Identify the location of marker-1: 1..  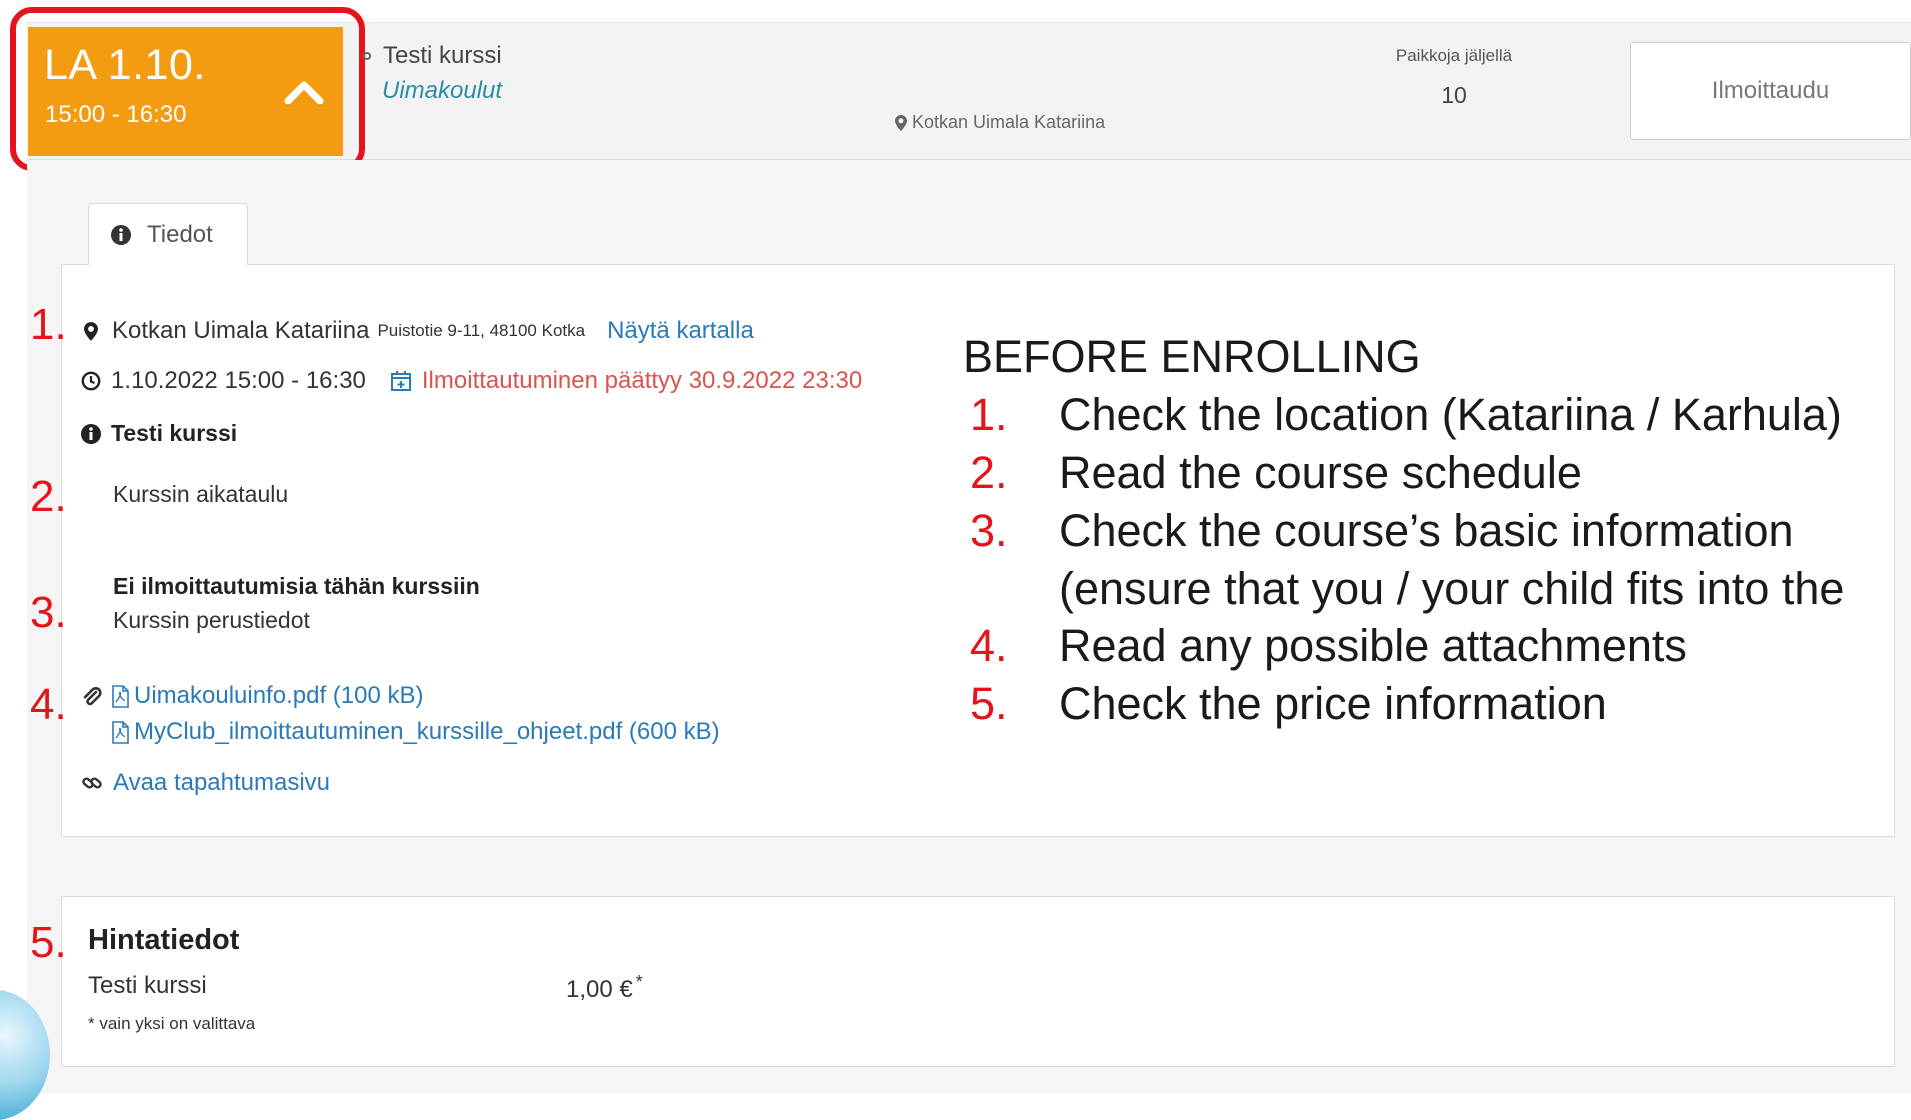
(48, 324).